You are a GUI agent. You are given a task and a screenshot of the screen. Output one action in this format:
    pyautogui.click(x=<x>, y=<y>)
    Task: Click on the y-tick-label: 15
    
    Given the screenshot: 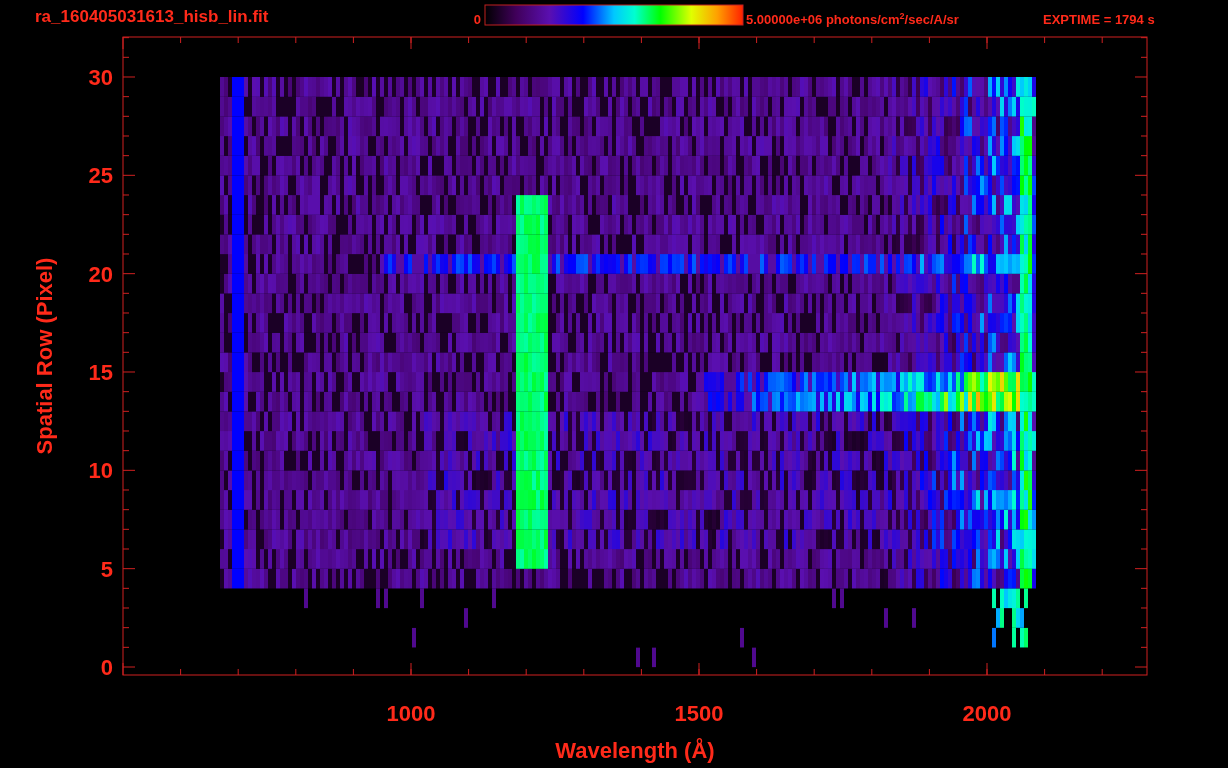 What is the action you would take?
    pyautogui.click(x=100, y=372)
    